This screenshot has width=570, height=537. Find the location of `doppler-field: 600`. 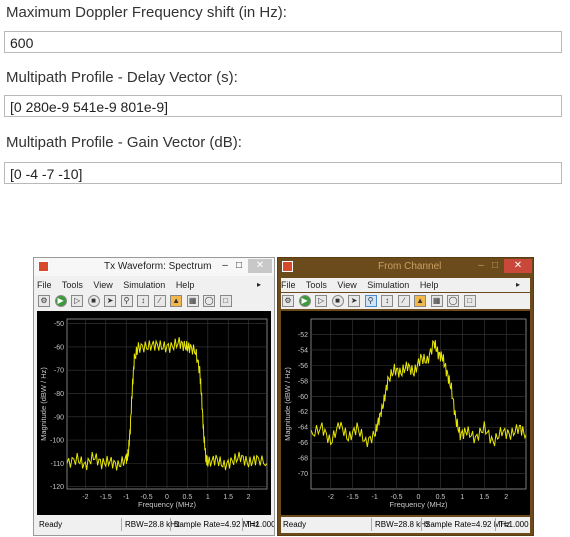

doppler-field: 600 is located at coordinates (283, 42).